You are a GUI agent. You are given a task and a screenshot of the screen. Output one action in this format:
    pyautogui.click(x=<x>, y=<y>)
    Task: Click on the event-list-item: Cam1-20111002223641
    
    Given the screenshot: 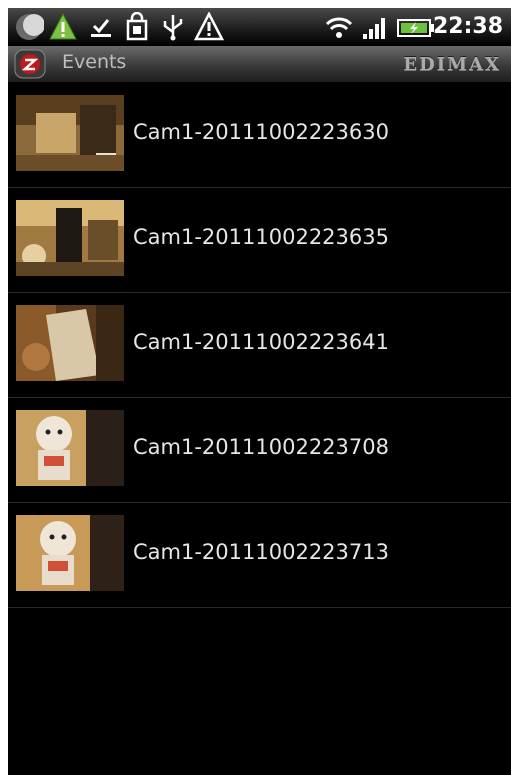 What is the action you would take?
    pyautogui.click(x=259, y=345)
    